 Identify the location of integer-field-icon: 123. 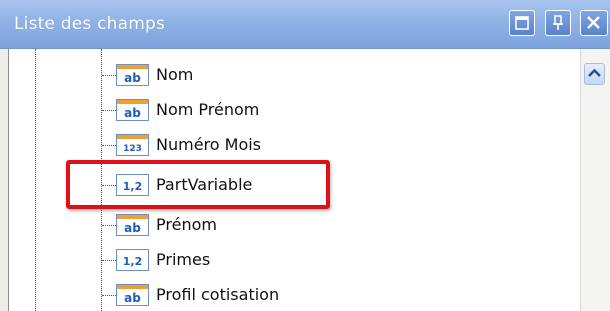
(132, 145).